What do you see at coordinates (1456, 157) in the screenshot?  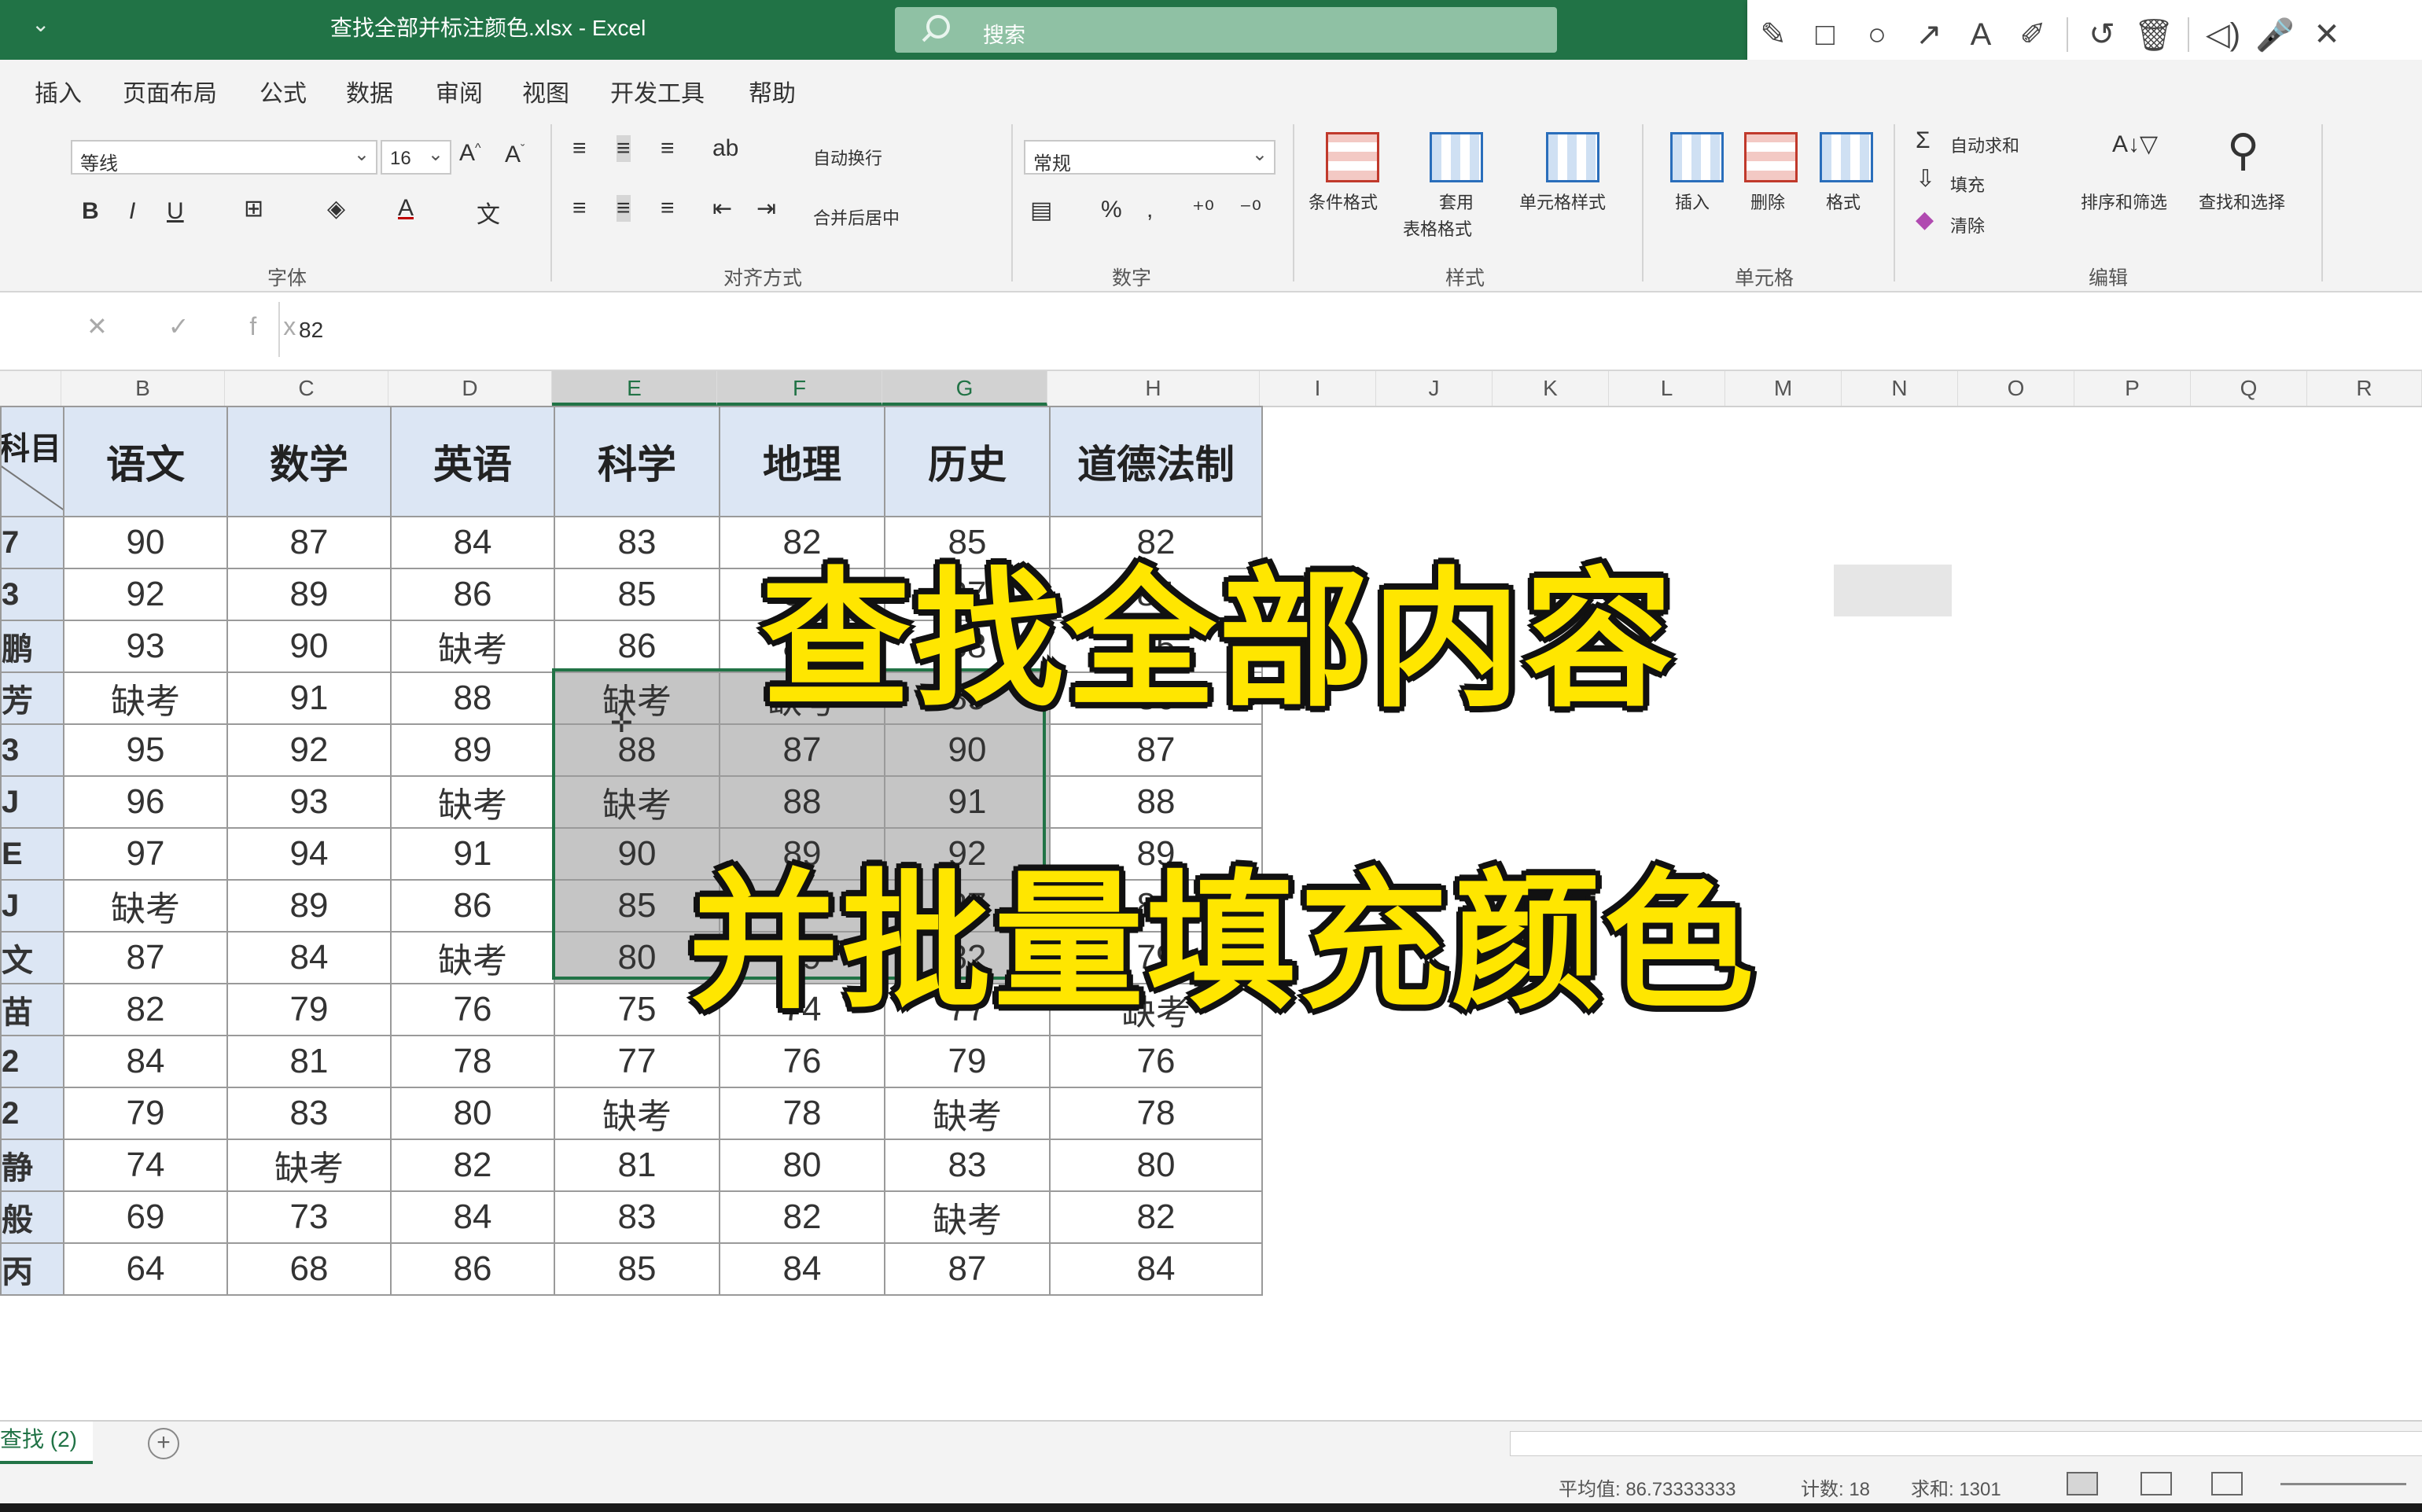 I see `table-format-icon` at bounding box center [1456, 157].